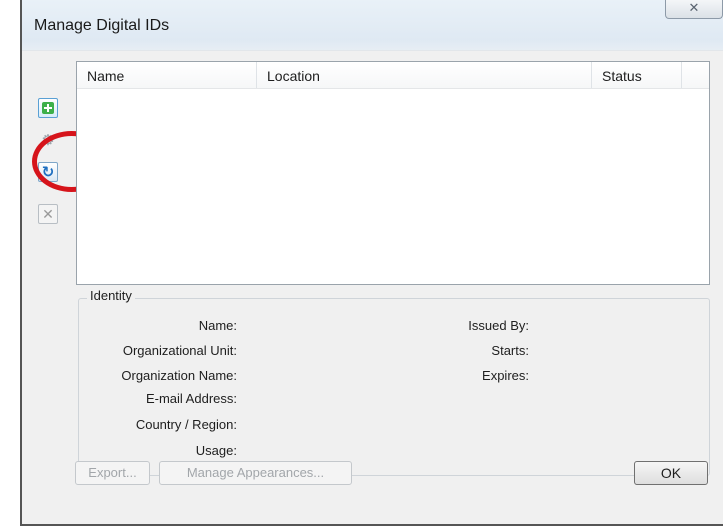  What do you see at coordinates (179, 375) in the screenshot?
I see `organization-name-label: Organization Name:` at bounding box center [179, 375].